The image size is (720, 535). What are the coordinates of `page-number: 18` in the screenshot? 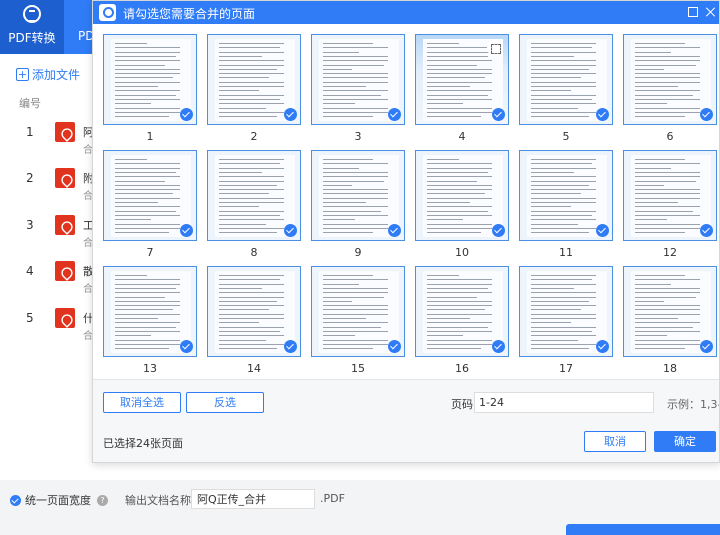 It's located at (670, 368).